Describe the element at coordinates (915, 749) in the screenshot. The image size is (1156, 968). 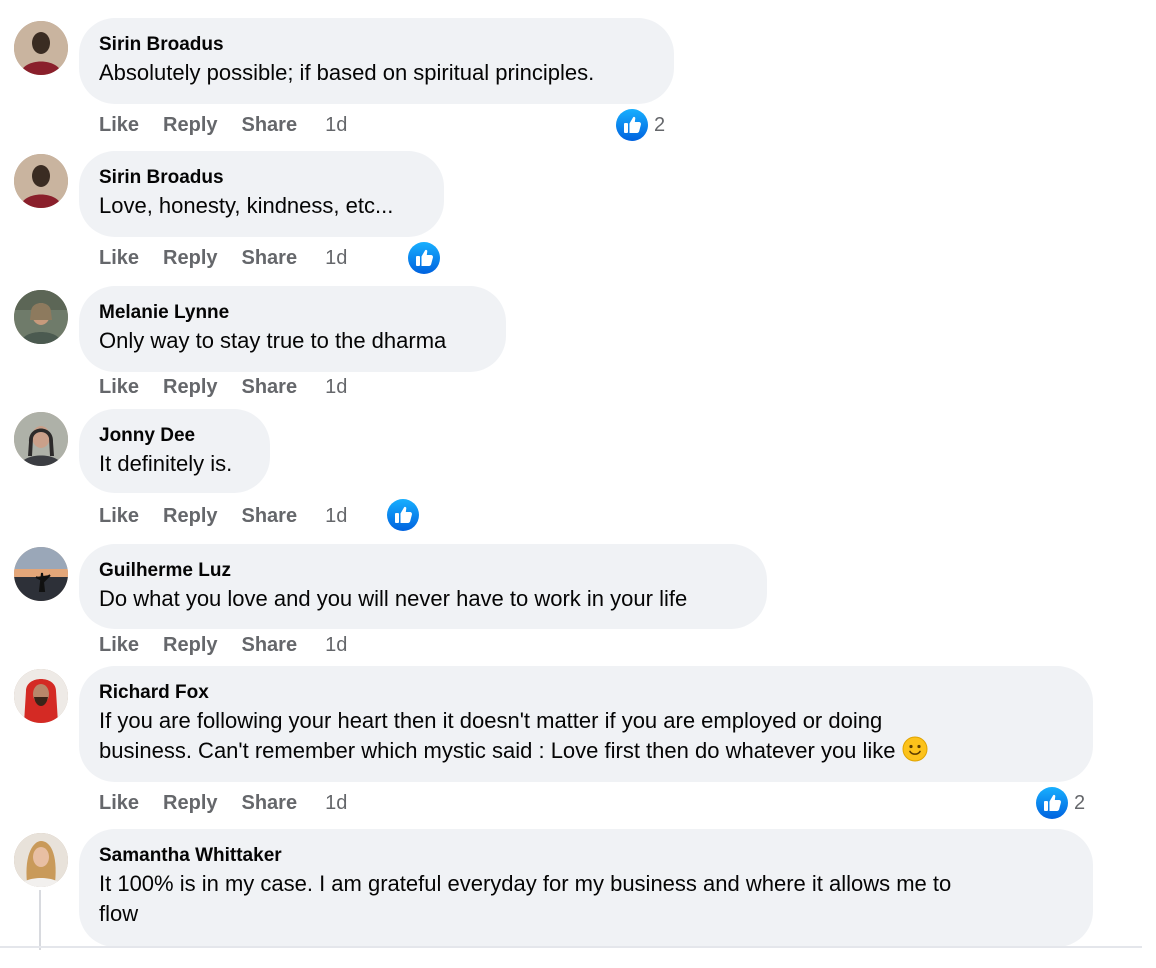
I see `slightly-smiling-face-icon` at that location.